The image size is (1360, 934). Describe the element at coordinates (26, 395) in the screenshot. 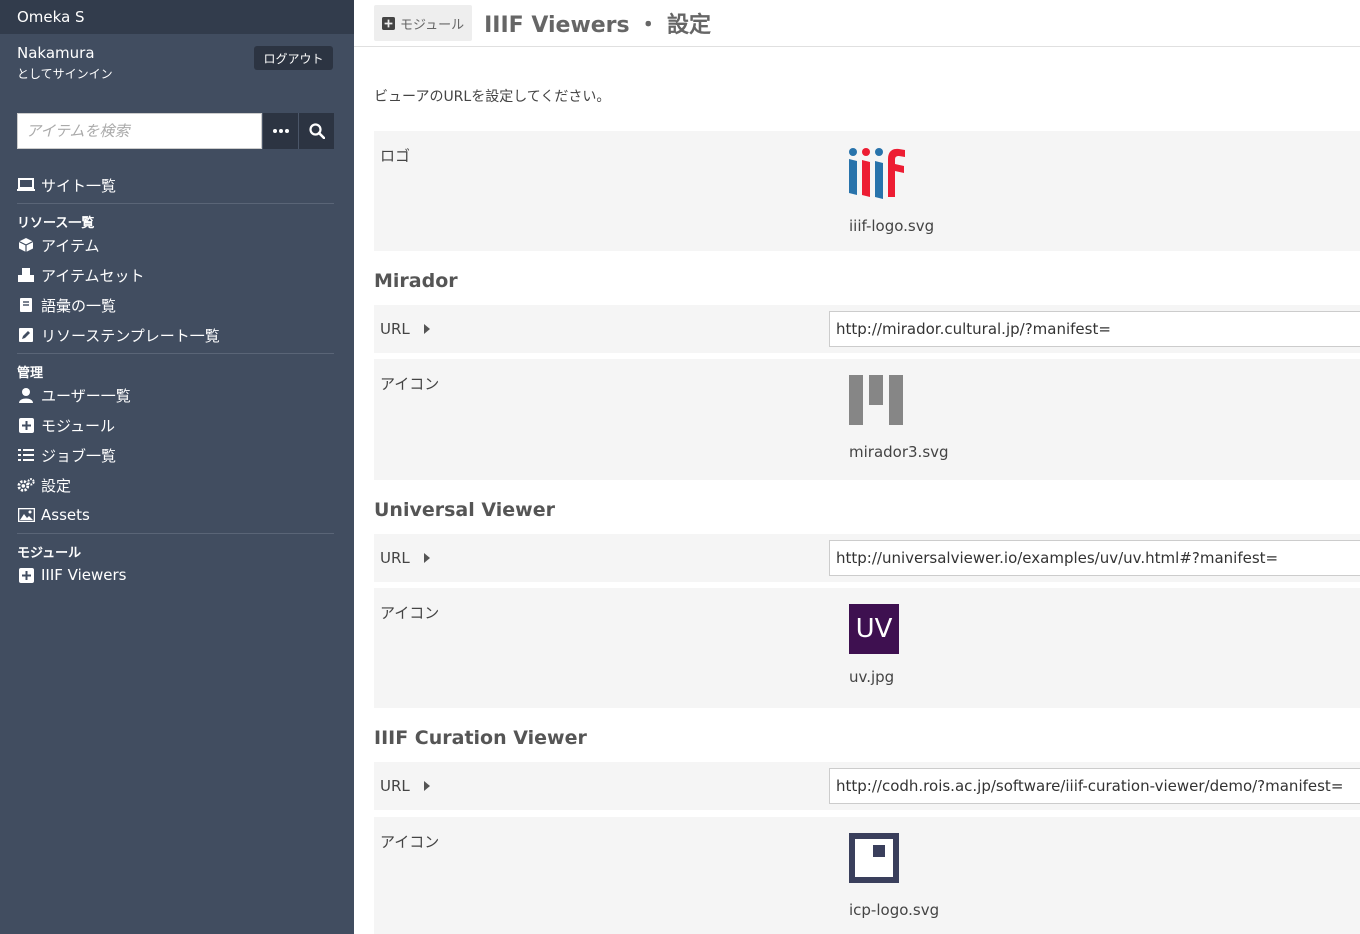

I see `user-icon` at that location.